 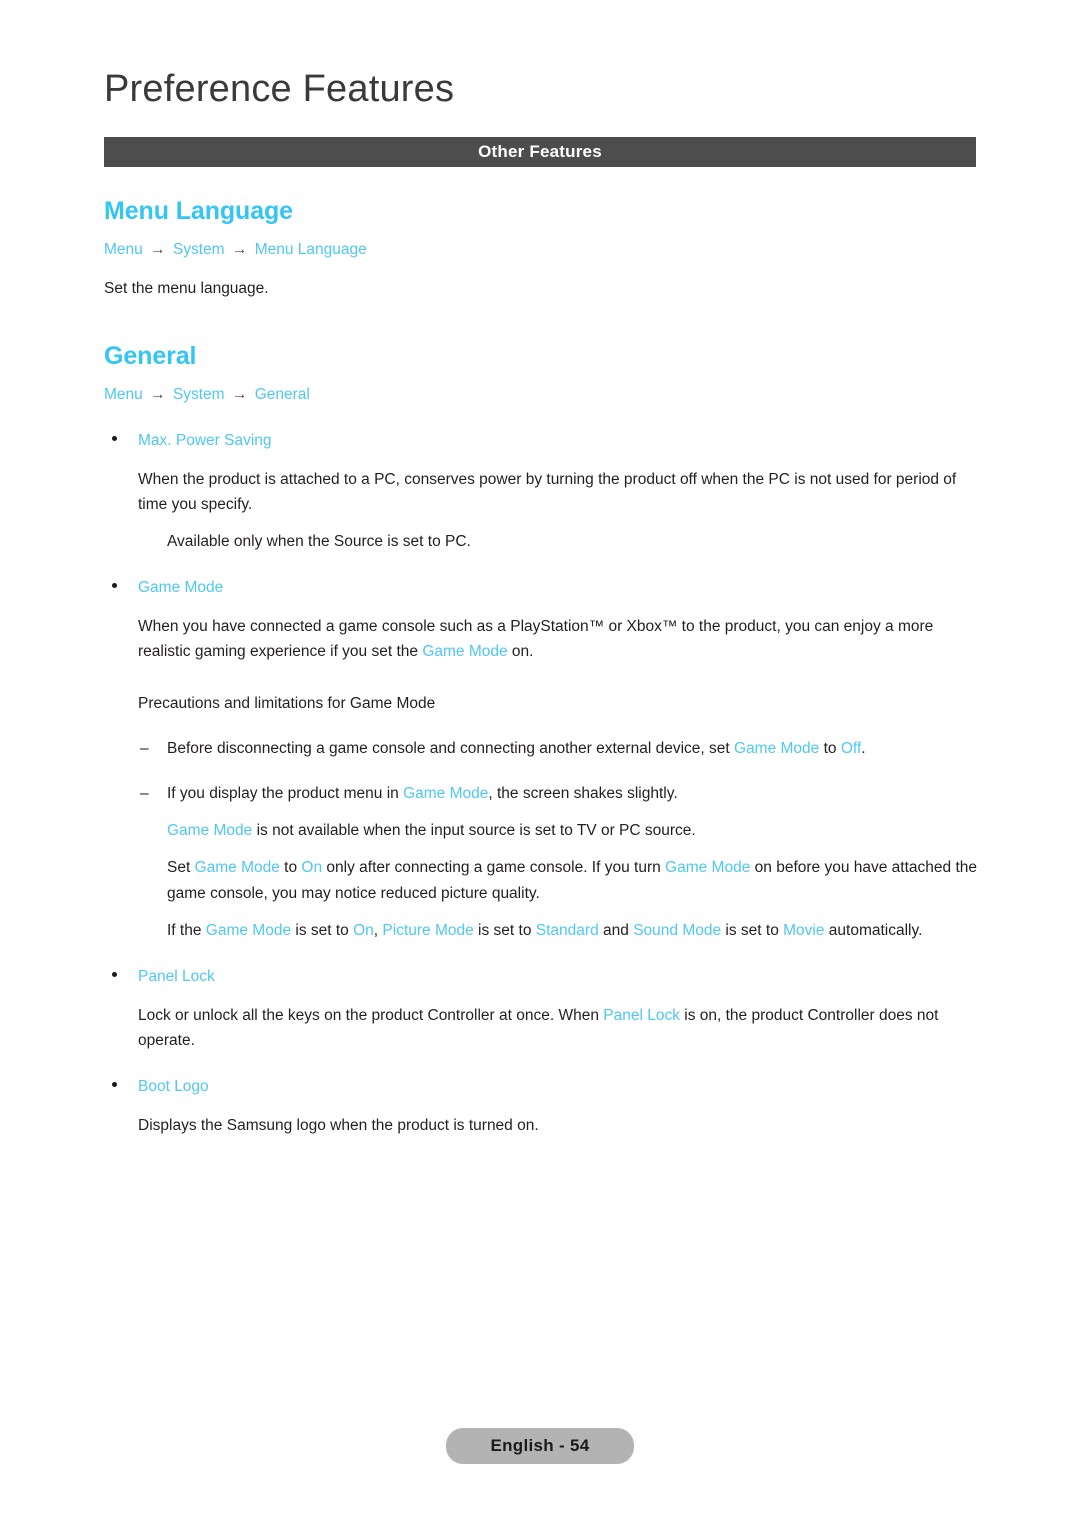 What do you see at coordinates (804, 930) in the screenshot?
I see `text-segment-highlight: Movie` at bounding box center [804, 930].